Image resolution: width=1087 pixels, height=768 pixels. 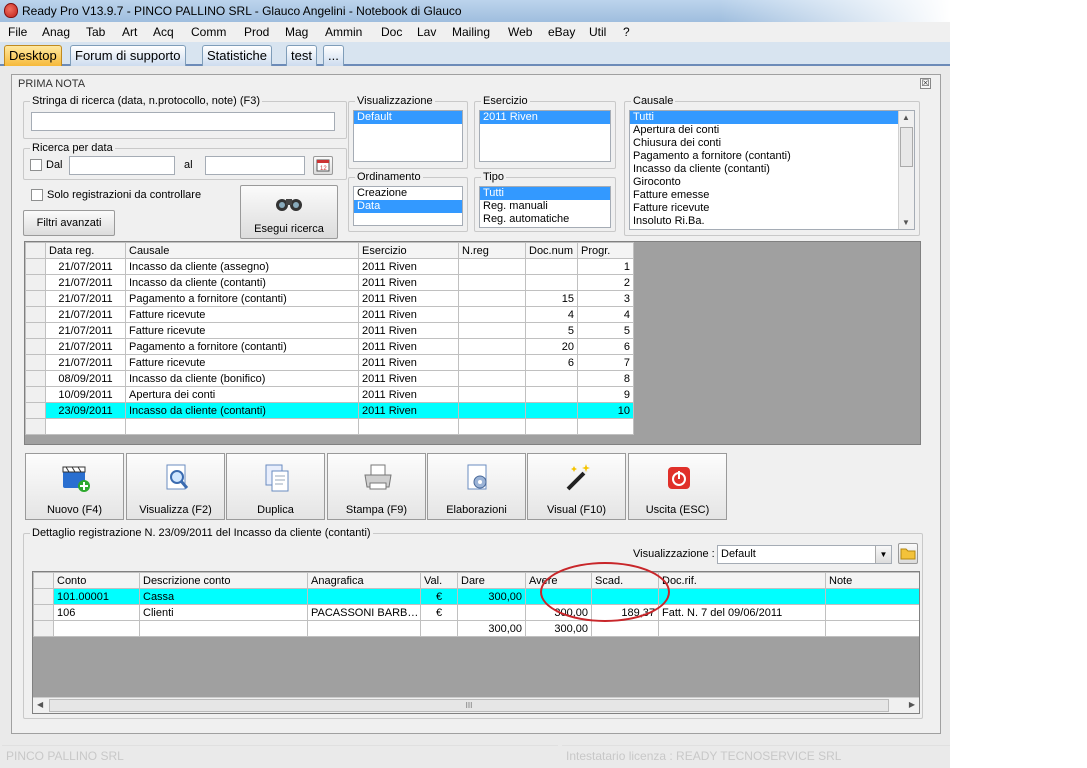 What do you see at coordinates (56, 32) in the screenshot?
I see `menu-anag: Anag` at bounding box center [56, 32].